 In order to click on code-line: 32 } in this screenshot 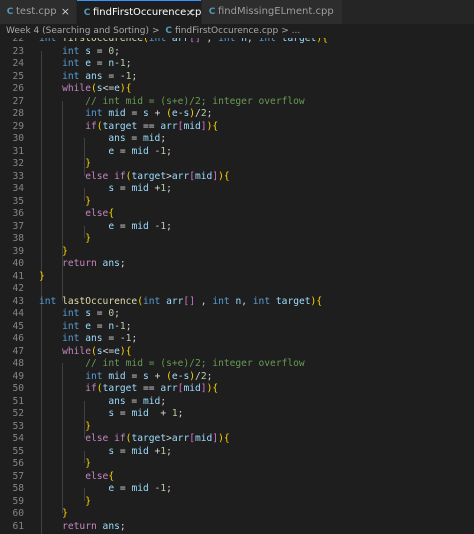, I will do `click(237, 164)`.